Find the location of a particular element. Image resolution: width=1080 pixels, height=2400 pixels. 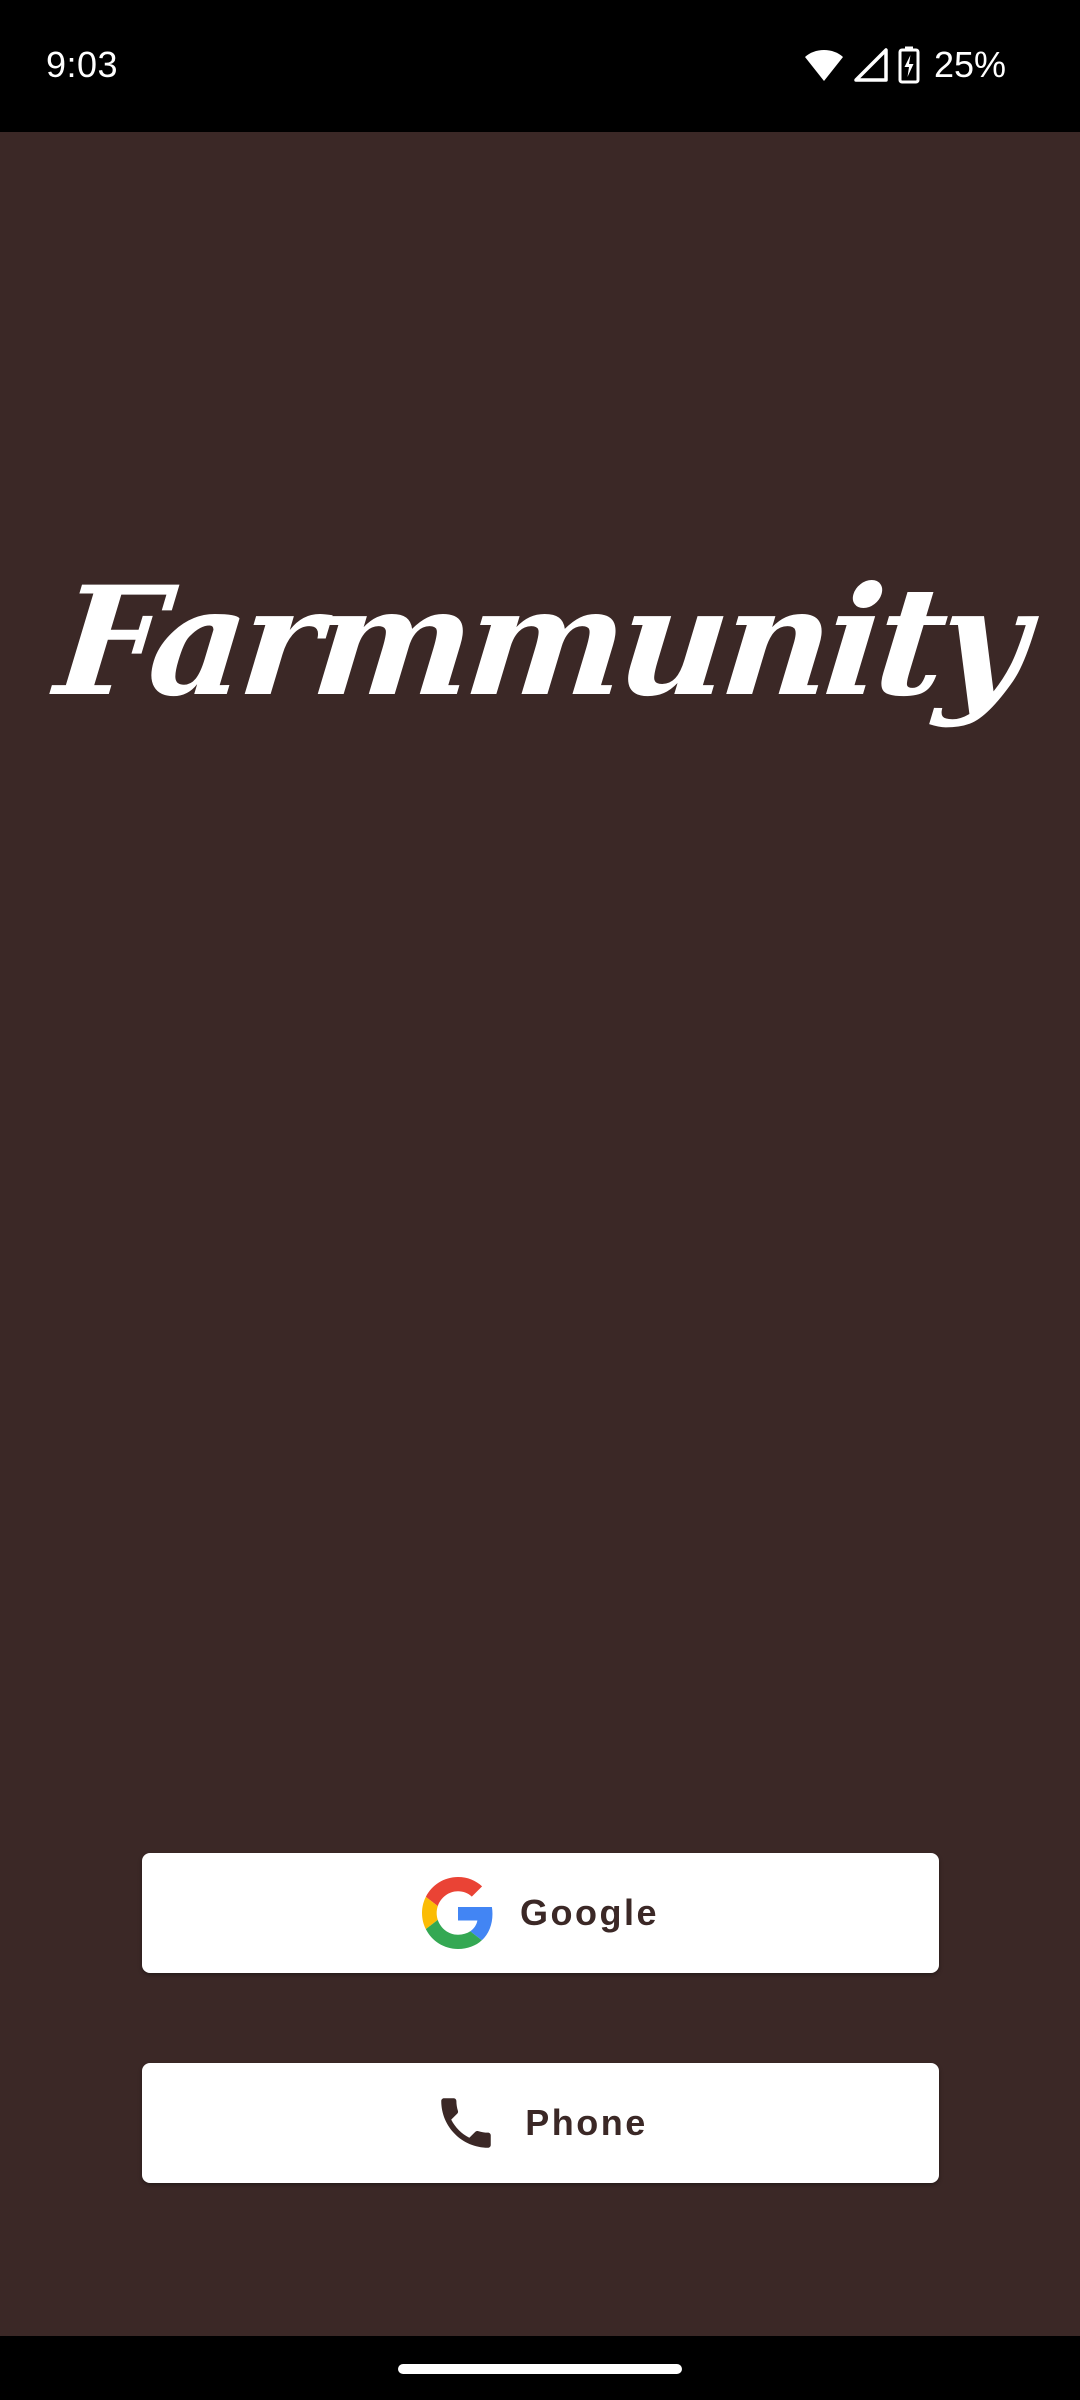

phone-sign-in-button: Phone is located at coordinates (540, 2123).